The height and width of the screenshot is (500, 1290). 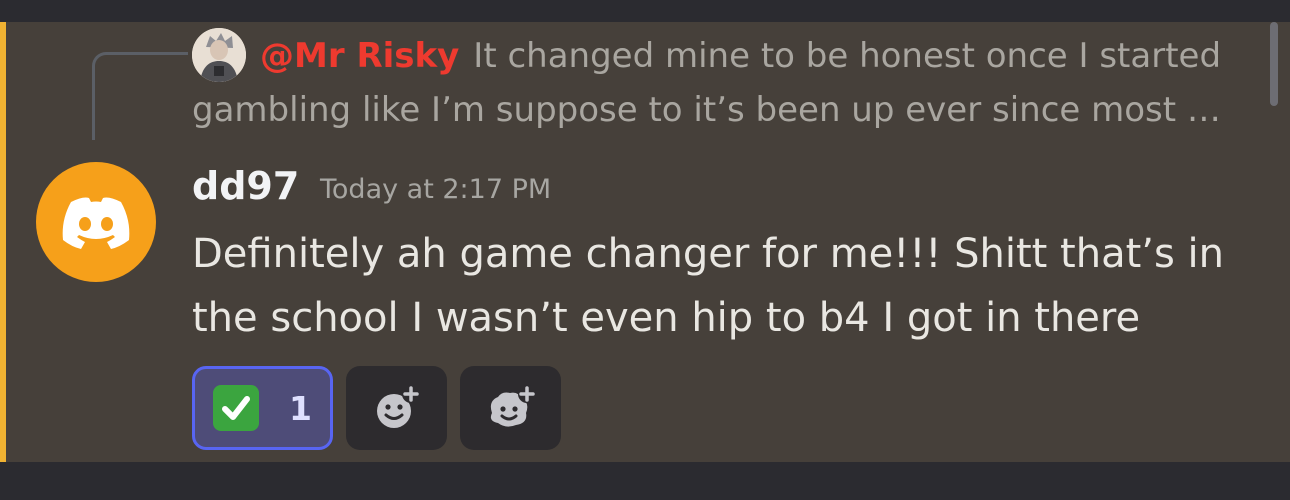 What do you see at coordinates (645, 11) in the screenshot?
I see `top-strip` at bounding box center [645, 11].